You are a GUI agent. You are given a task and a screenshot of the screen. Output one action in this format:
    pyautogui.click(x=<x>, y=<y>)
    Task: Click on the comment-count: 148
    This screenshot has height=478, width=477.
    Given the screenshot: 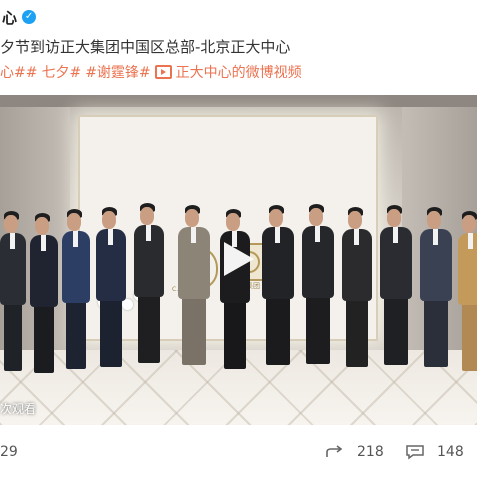 What is the action you would take?
    pyautogui.click(x=450, y=452)
    